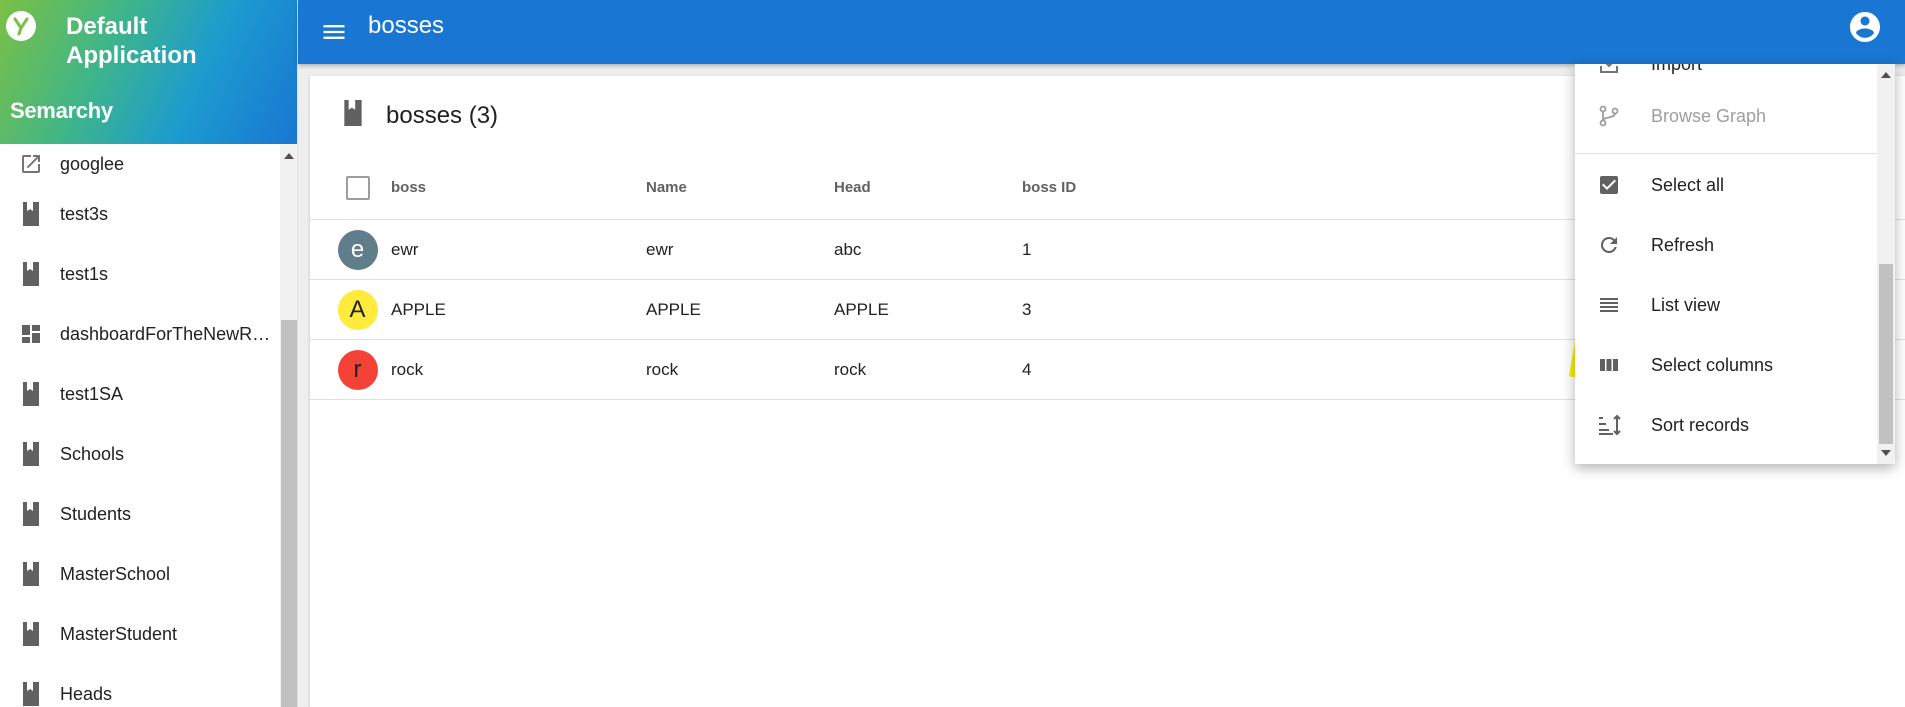 The image size is (1905, 707). Describe the element at coordinates (140, 394) in the screenshot. I see `sidebar-item-test1sa: test1SA` at that location.